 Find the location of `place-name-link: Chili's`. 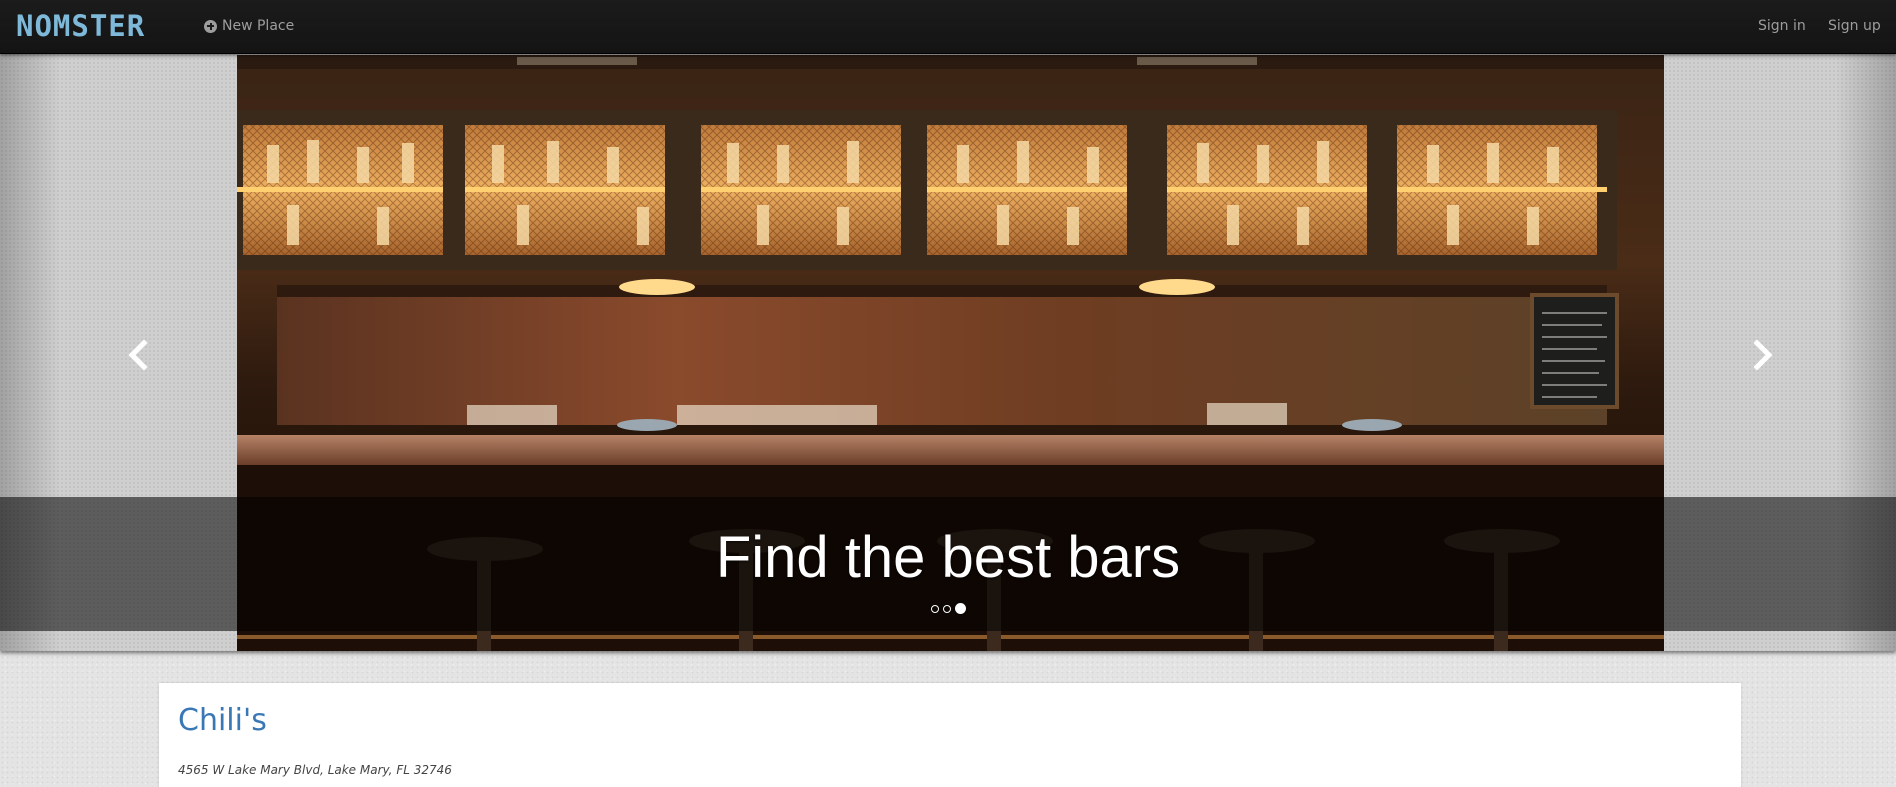

place-name-link: Chili's is located at coordinates (222, 721).